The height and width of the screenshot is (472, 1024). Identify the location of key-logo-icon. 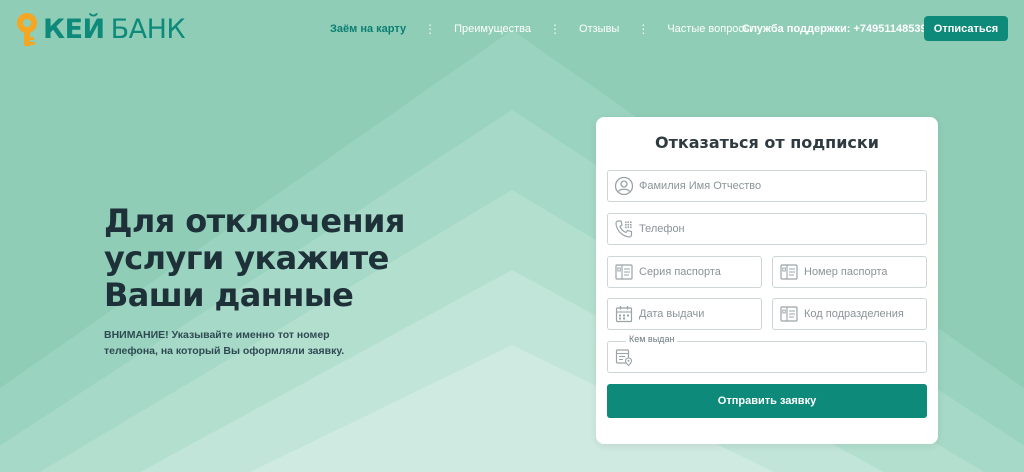
(27, 29).